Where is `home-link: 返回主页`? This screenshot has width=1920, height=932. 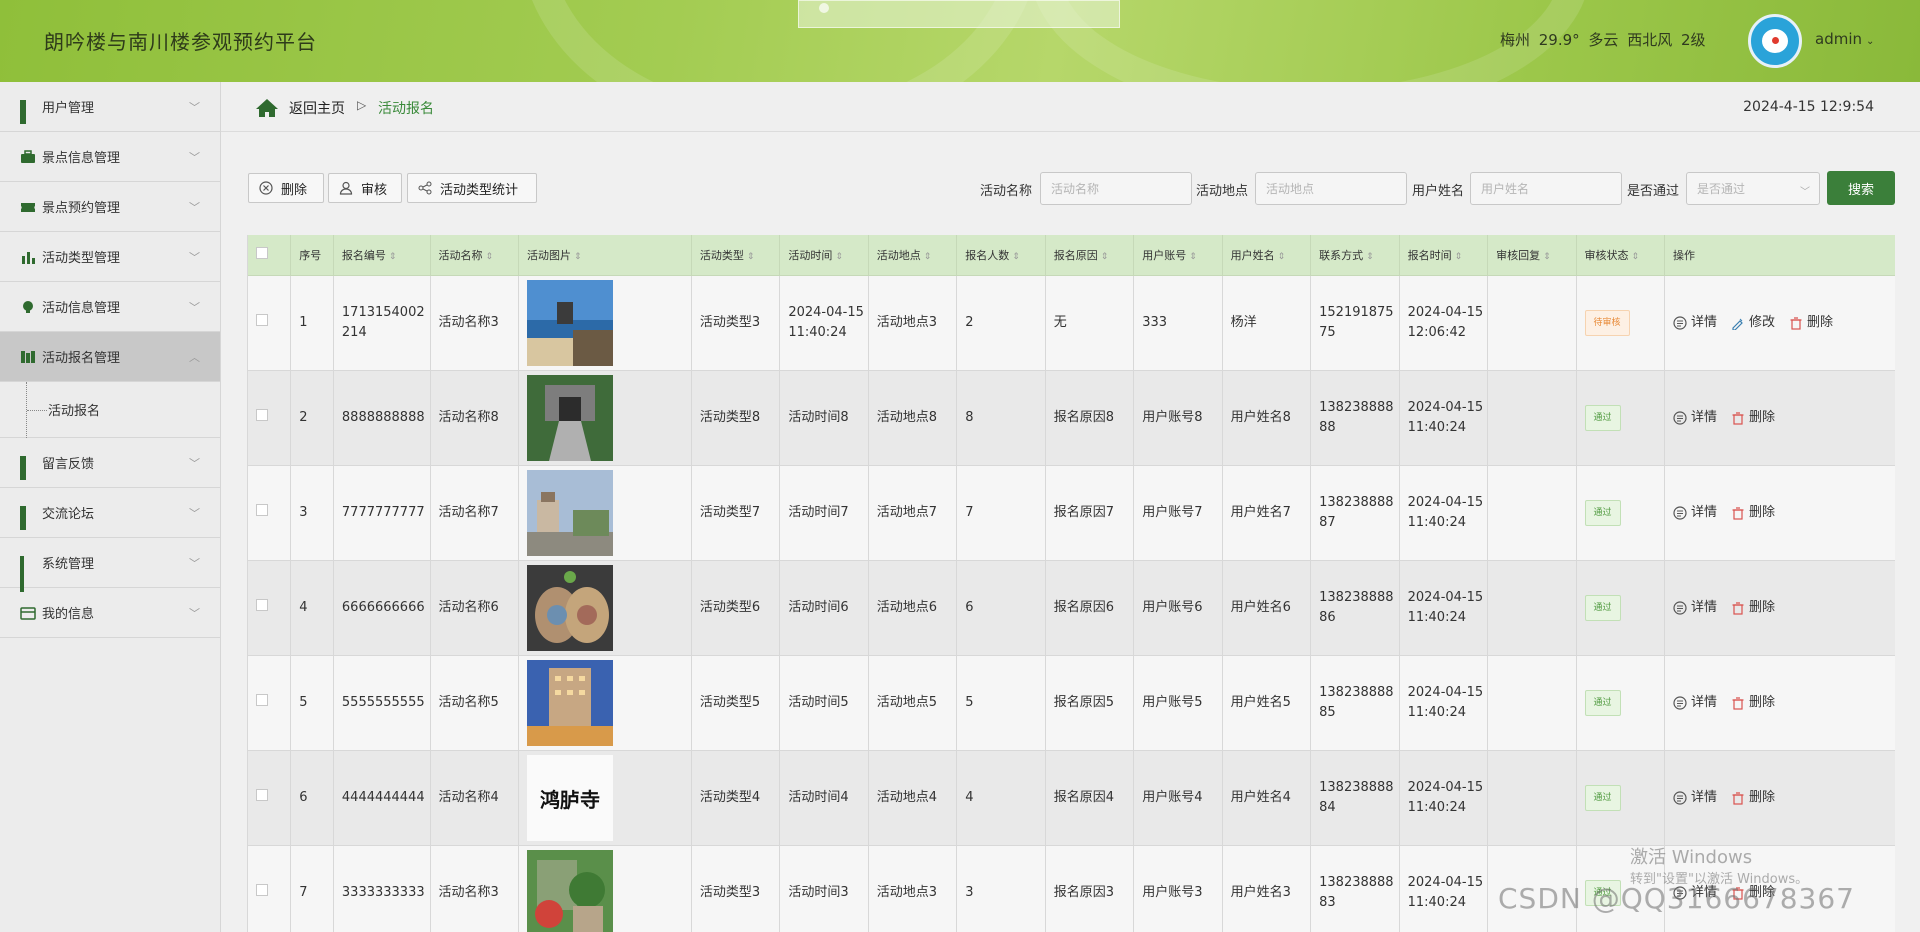
home-link: 返回主页 is located at coordinates (317, 108).